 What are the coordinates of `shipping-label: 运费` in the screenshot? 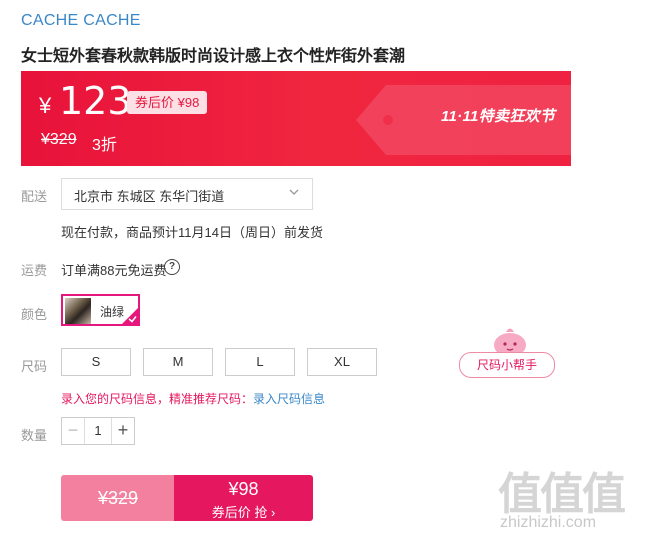 It's located at (34, 270).